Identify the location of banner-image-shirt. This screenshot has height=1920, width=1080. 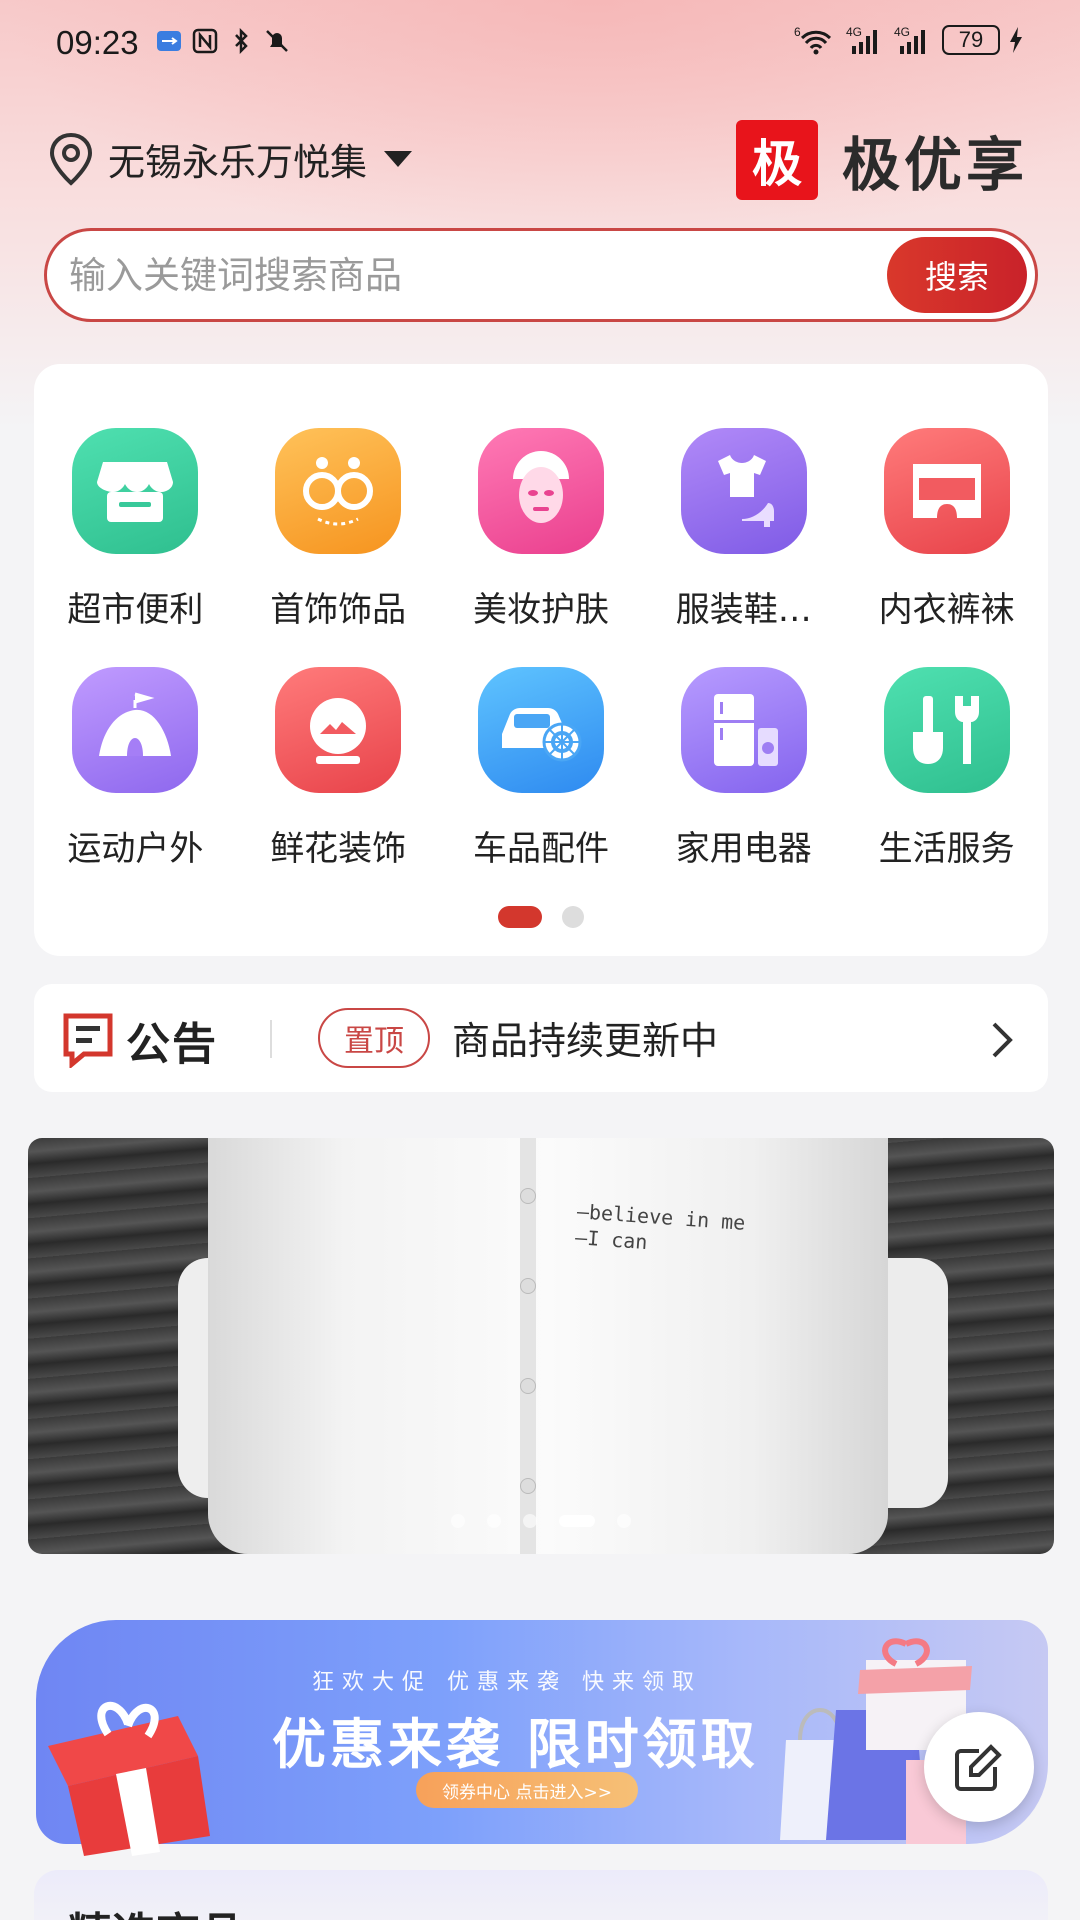
(548, 1346).